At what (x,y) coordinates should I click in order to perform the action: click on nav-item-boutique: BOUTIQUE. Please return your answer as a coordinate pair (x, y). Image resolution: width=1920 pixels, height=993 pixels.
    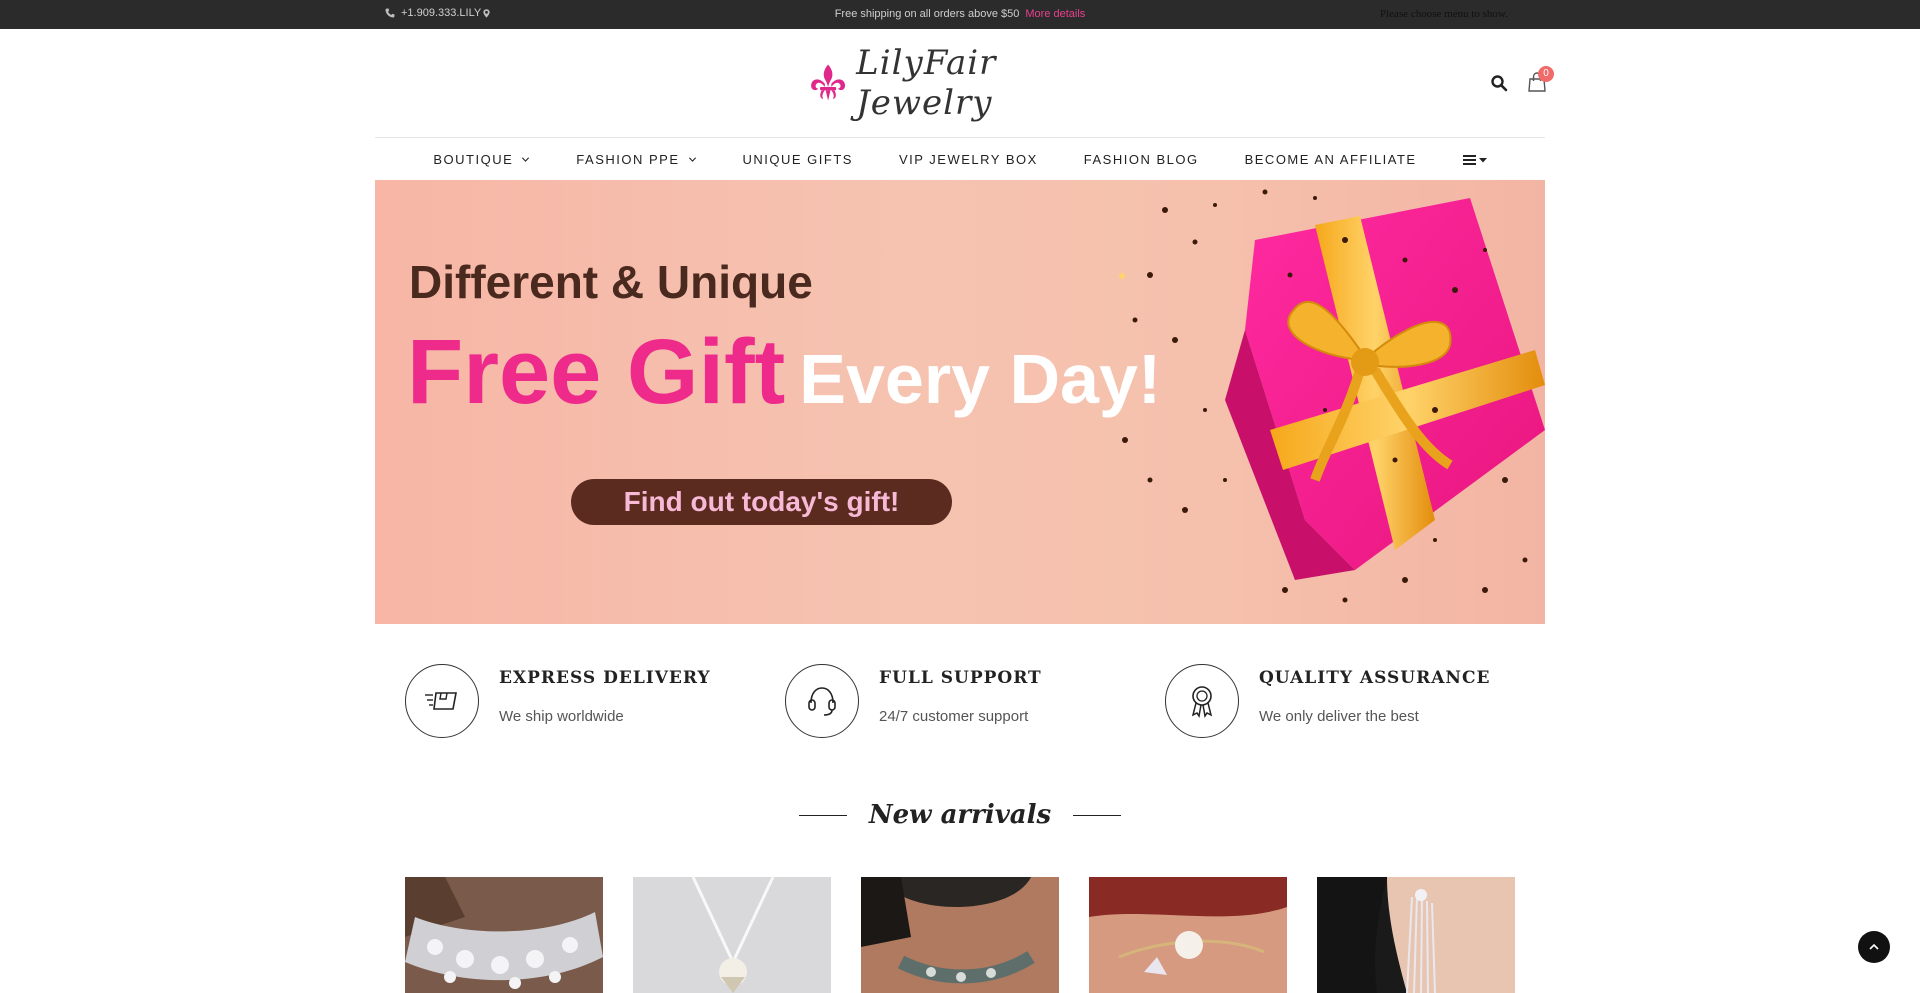
    Looking at the image, I should click on (481, 159).